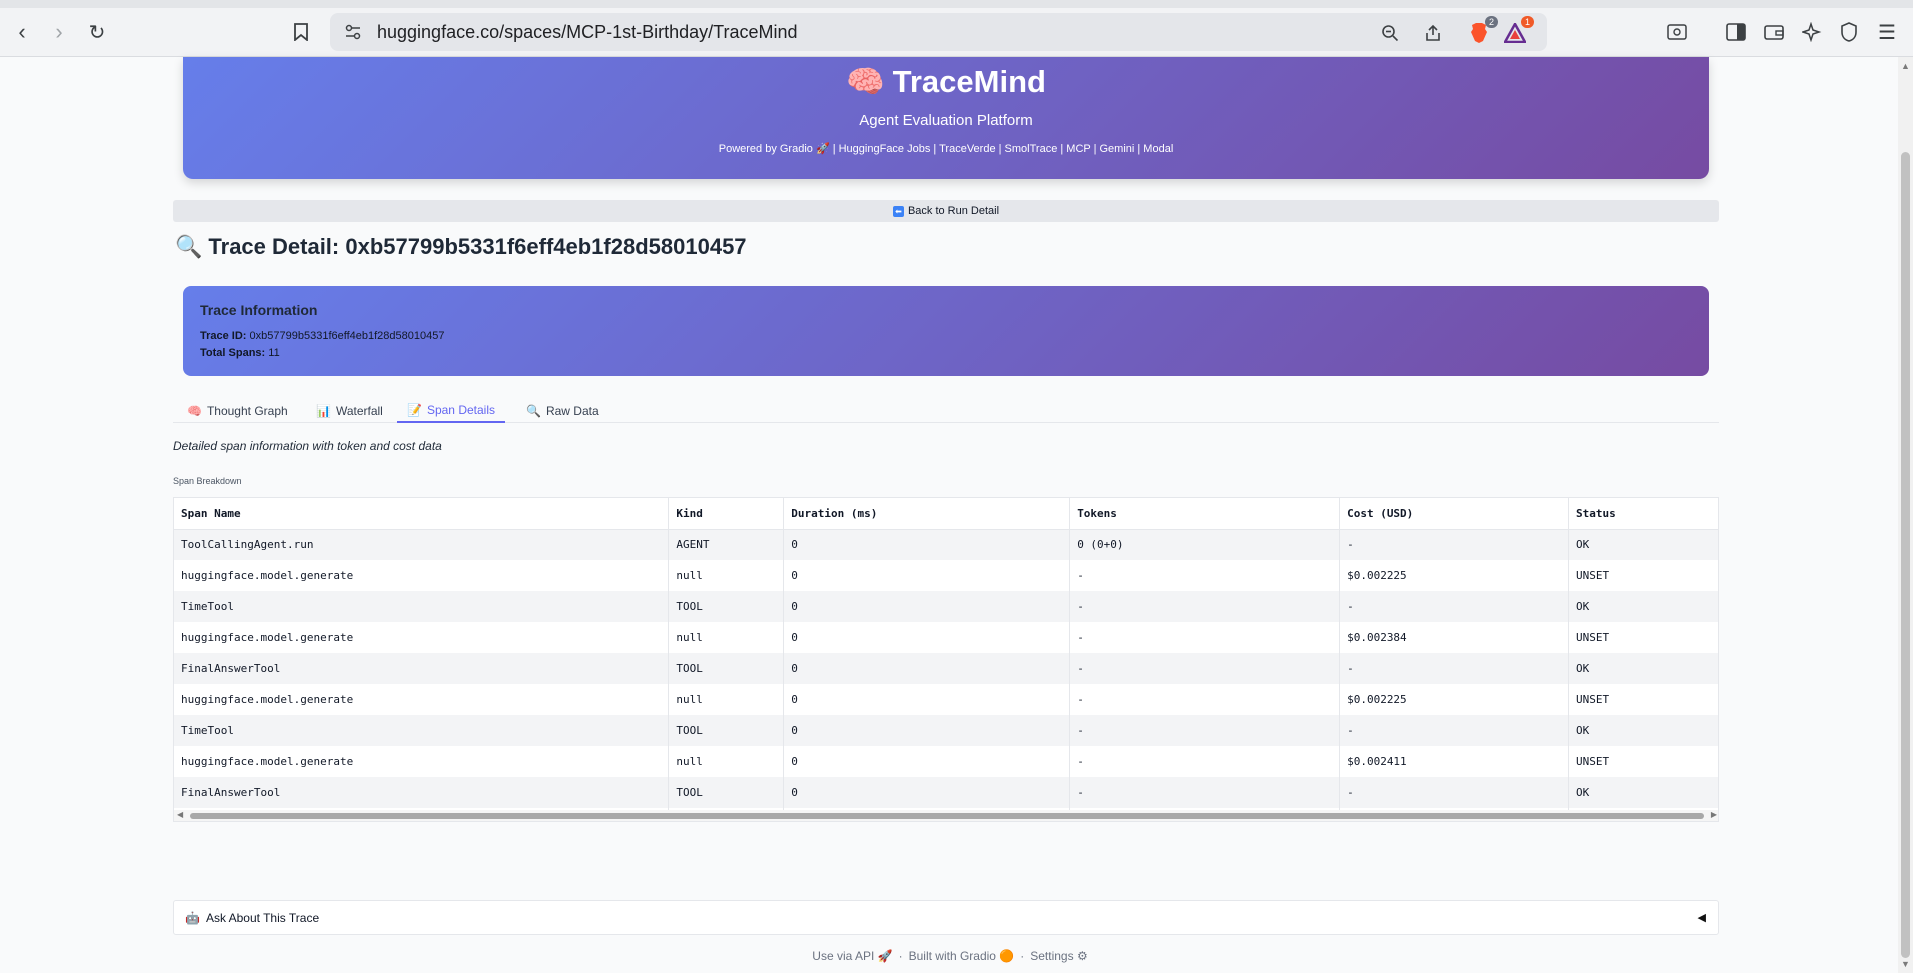 This screenshot has height=973, width=1913. What do you see at coordinates (1905, 555) in the screenshot?
I see `page-scrollbar-thumb` at bounding box center [1905, 555].